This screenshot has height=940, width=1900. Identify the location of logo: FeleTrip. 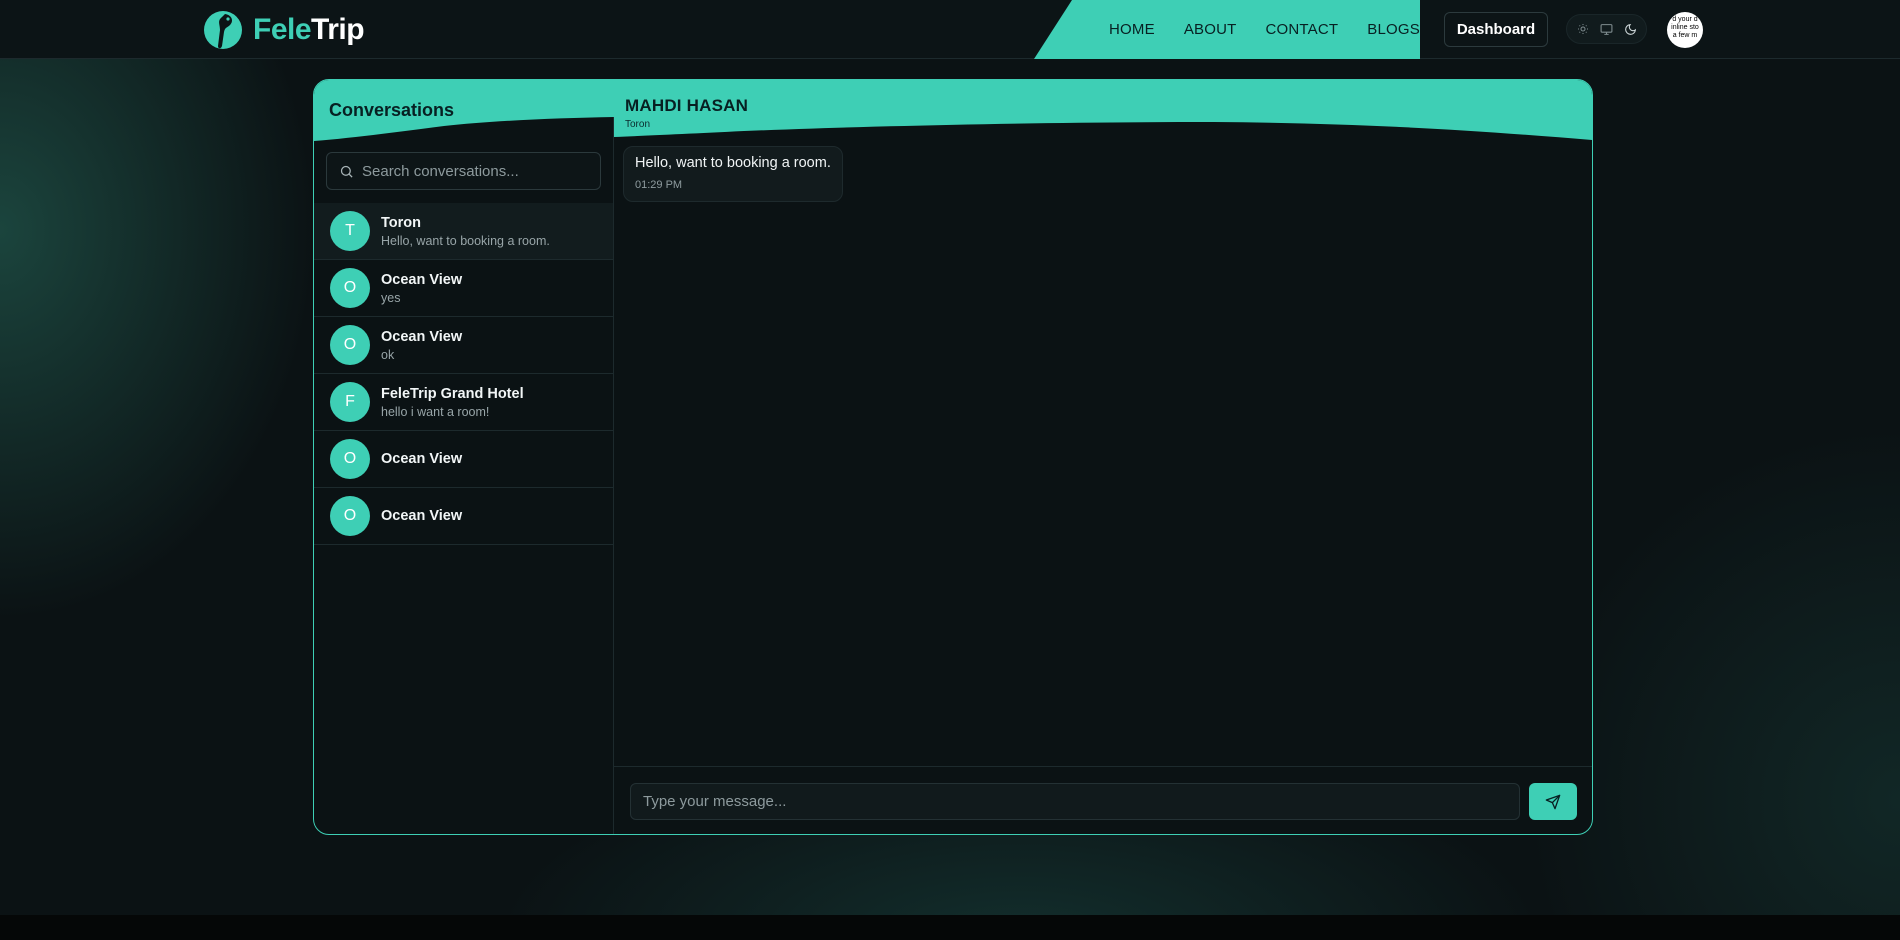
(284, 30).